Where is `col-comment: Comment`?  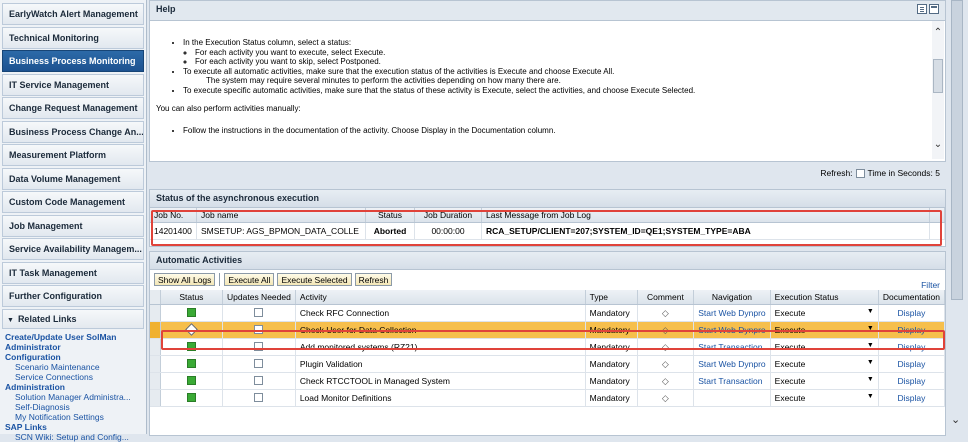 col-comment: Comment is located at coordinates (666, 297).